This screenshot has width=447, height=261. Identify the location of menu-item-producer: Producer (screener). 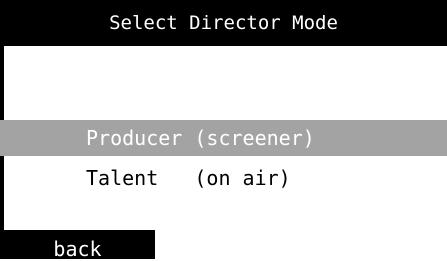
(223, 138).